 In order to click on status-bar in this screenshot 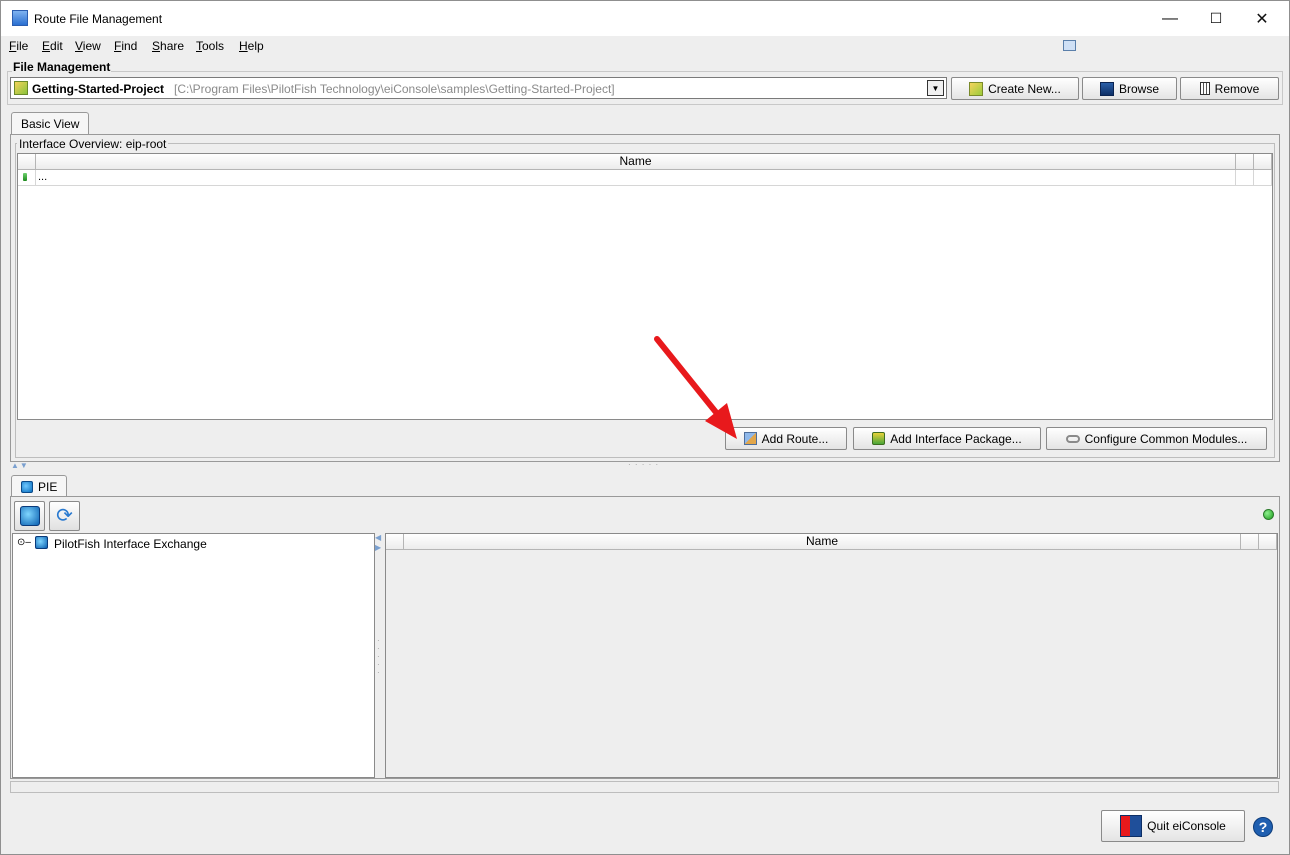, I will do `click(644, 787)`.